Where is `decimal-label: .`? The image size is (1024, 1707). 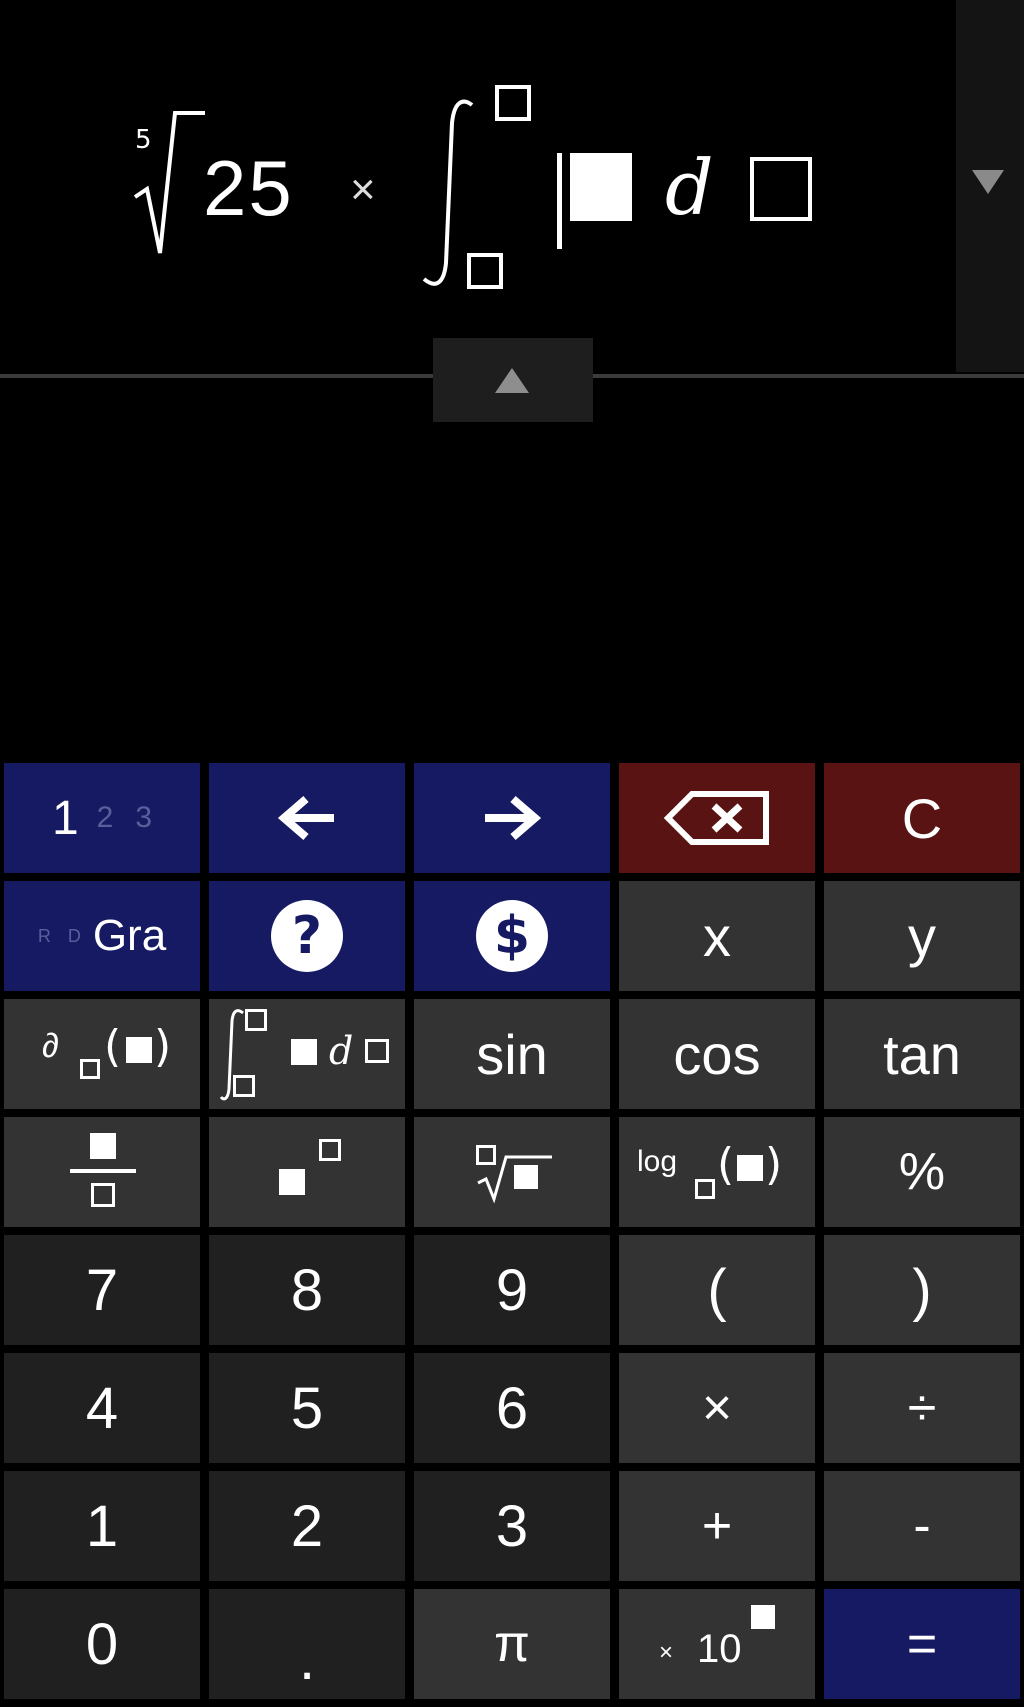
decimal-label: . is located at coordinates (307, 1659).